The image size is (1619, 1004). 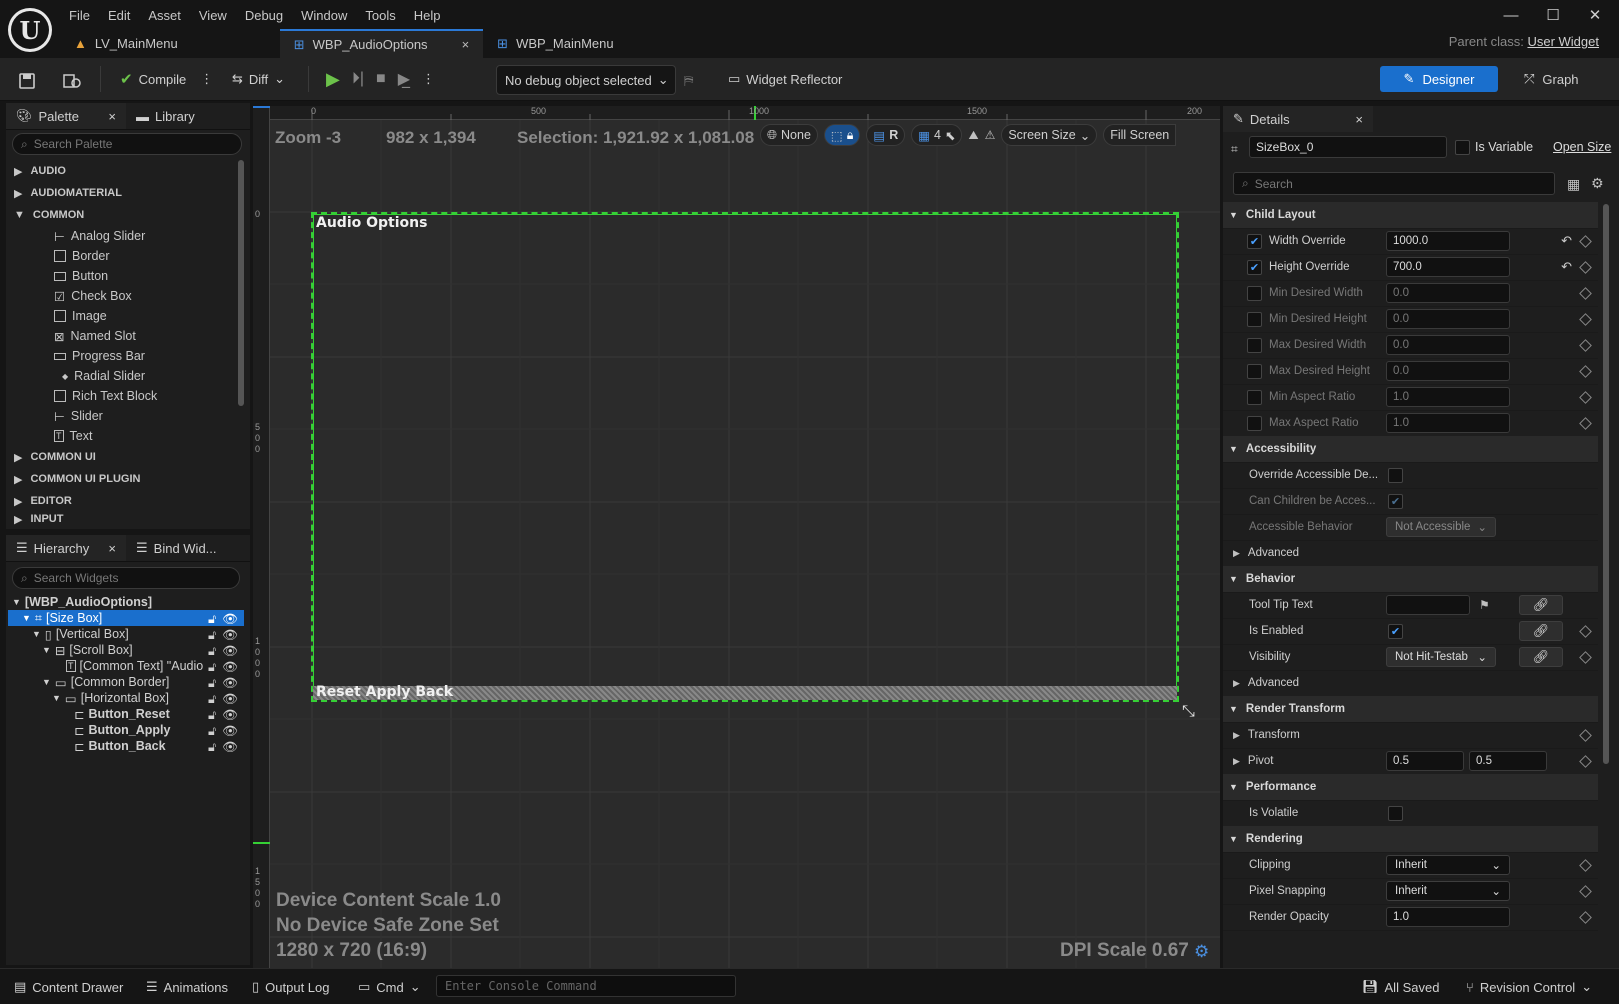 I want to click on category-common-ui: ▶ COMMON UI, so click(x=122, y=457).